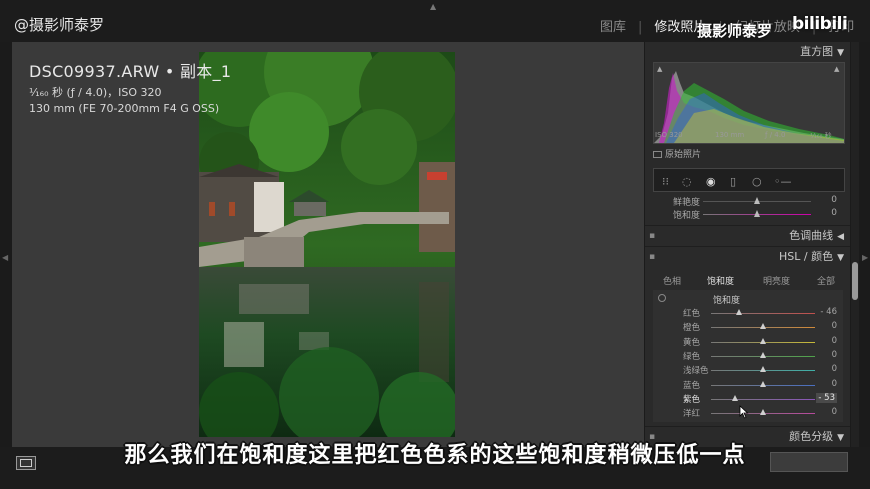  What do you see at coordinates (775, 135) in the screenshot?
I see `exif-aperture: ƒ / 4.0` at bounding box center [775, 135].